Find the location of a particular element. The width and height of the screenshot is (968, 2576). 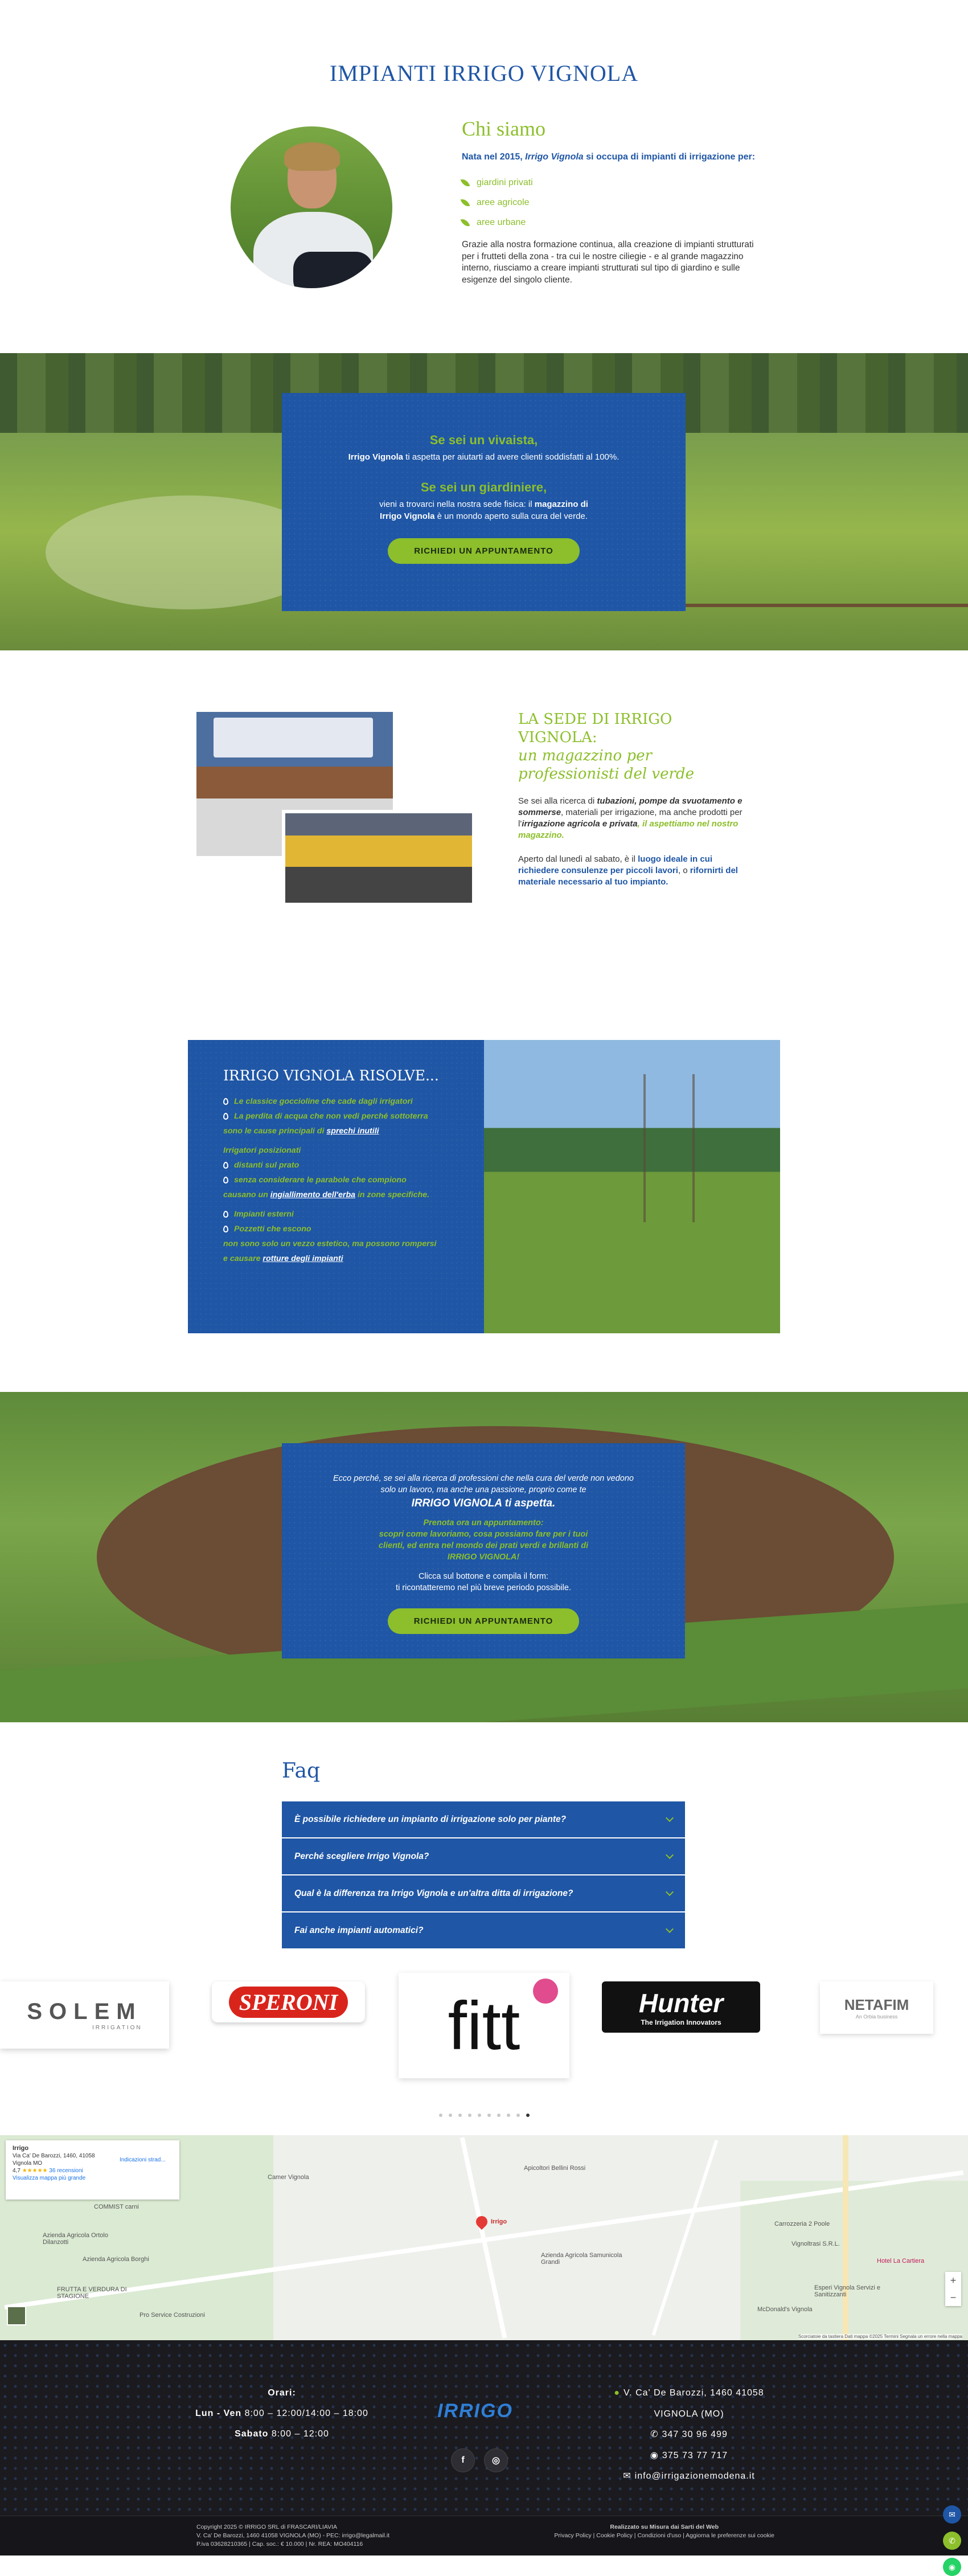

netafim-logo: NETAFIM An Orbia business is located at coordinates (876, 2008).